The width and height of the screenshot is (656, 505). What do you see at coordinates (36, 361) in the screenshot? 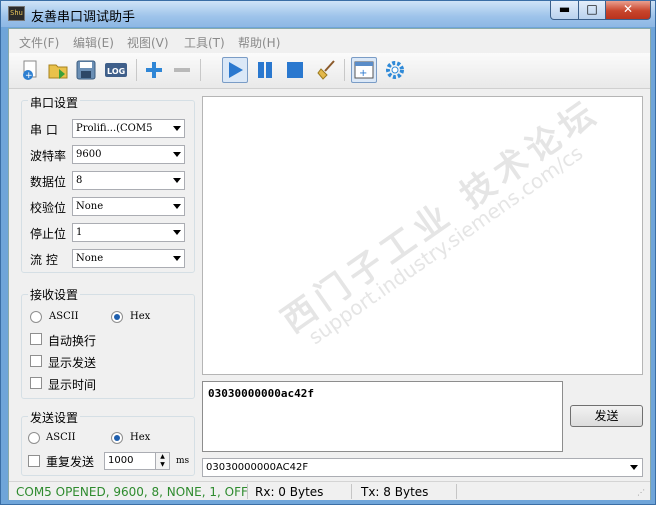
I see `show-send-checkbox` at bounding box center [36, 361].